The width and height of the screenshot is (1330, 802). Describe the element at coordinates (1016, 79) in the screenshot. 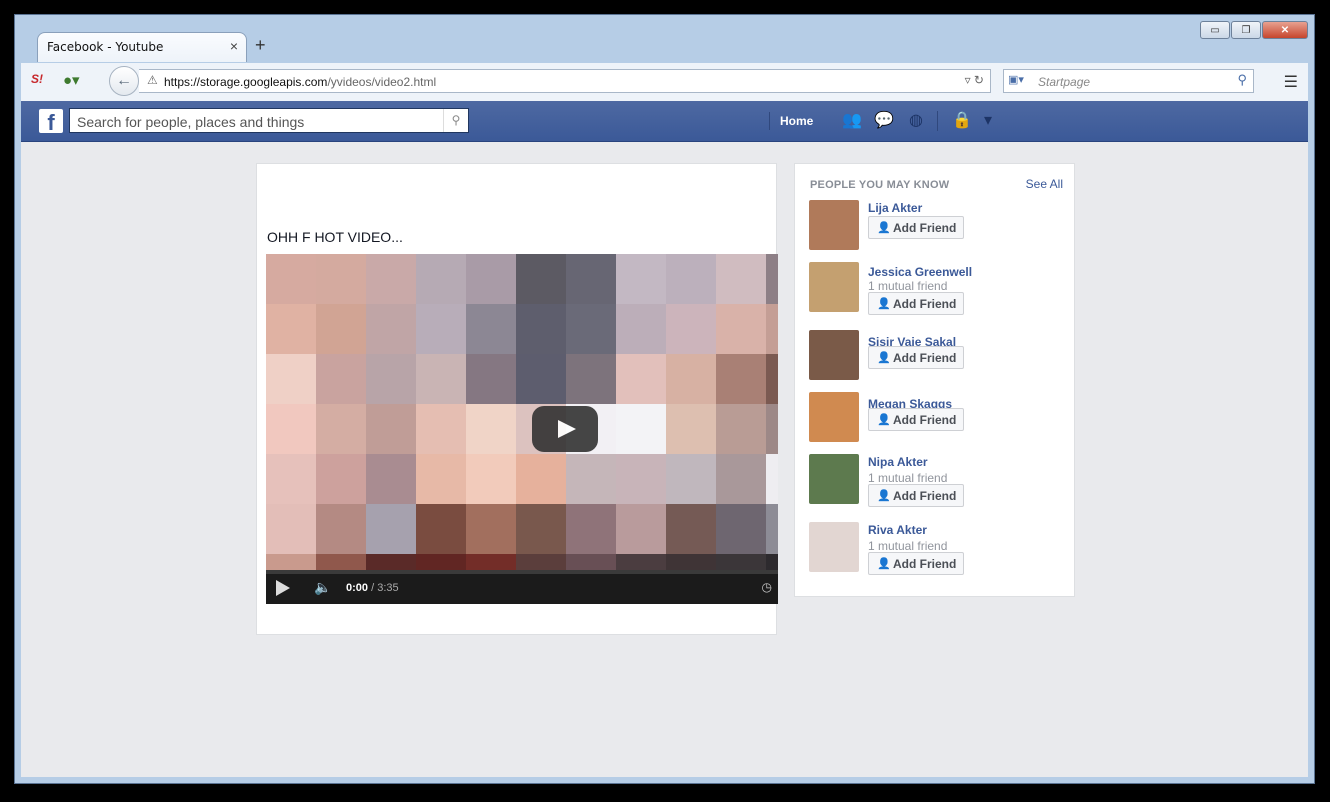

I see `search-engine-icon: ▣▾` at that location.